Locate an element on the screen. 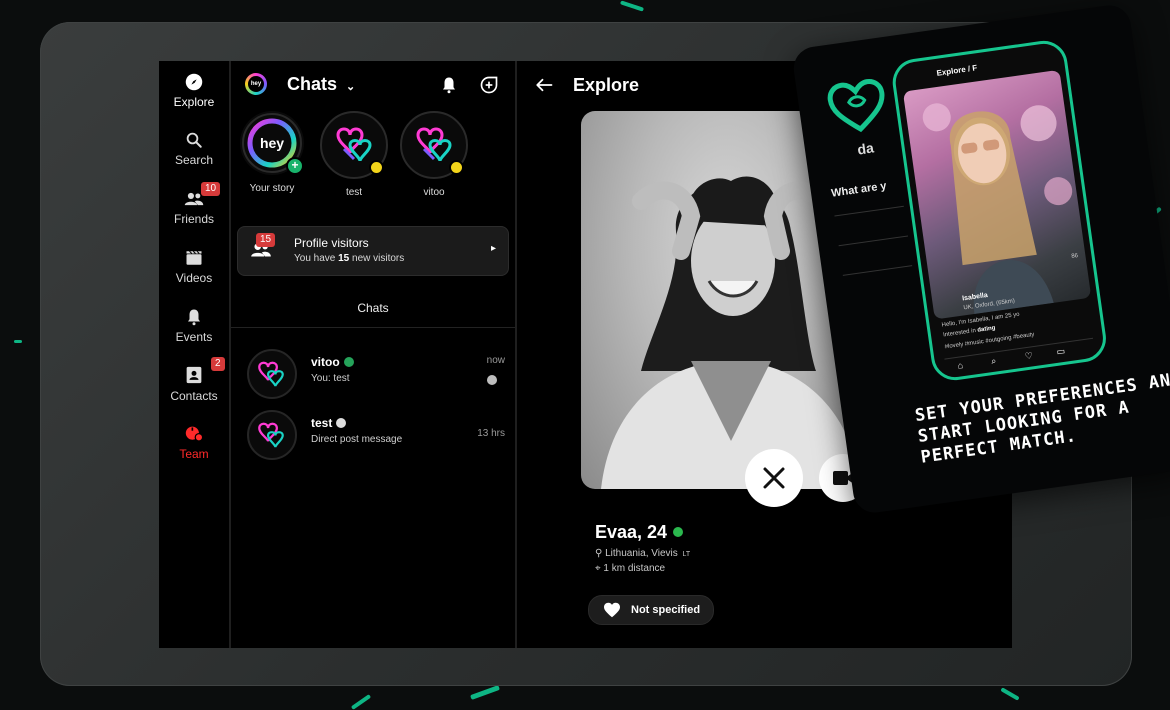  bell-icon is located at coordinates (194, 317).